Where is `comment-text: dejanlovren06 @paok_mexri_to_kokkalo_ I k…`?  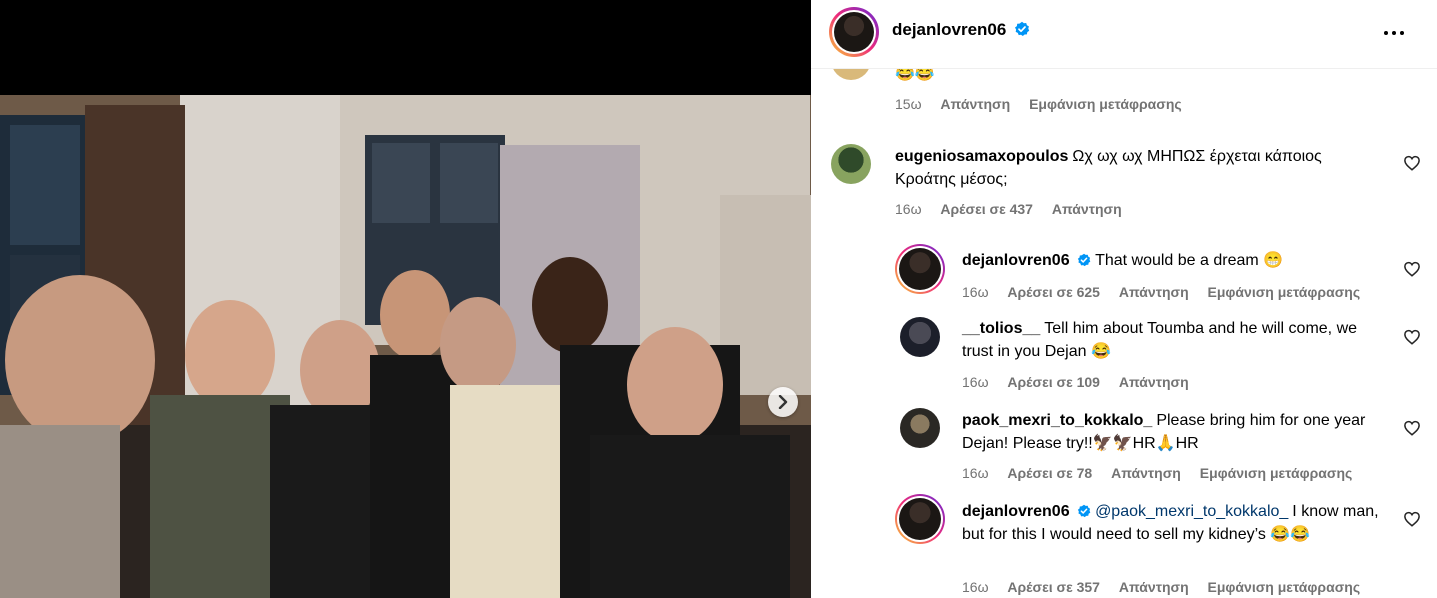
comment-text: dejanlovren06 @paok_mexri_to_kokkalo_ I k… is located at coordinates (1172, 523).